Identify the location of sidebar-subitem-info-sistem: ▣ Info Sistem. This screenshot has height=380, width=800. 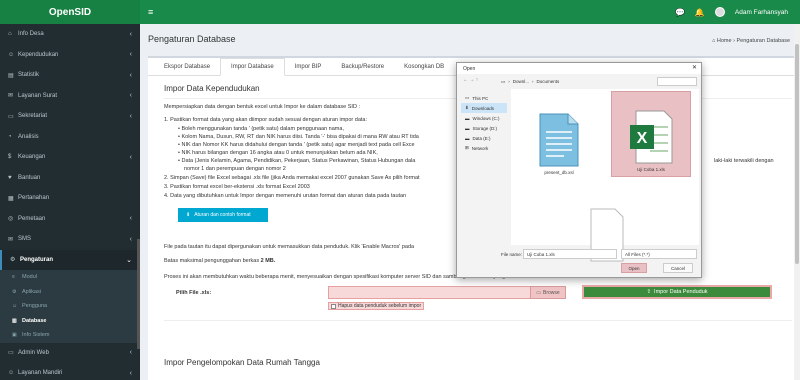
(70, 335).